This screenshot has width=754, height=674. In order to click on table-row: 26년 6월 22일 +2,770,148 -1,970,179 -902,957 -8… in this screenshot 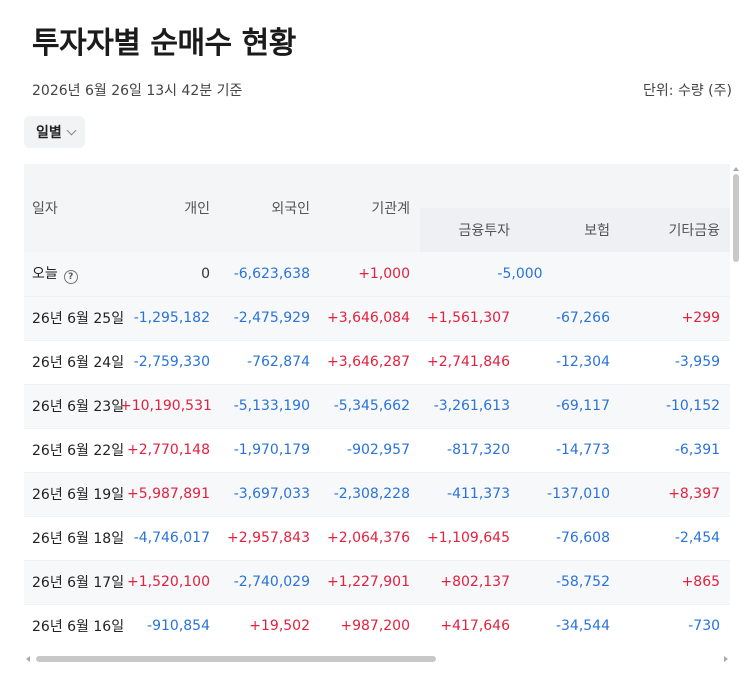, I will do `click(377, 449)`.